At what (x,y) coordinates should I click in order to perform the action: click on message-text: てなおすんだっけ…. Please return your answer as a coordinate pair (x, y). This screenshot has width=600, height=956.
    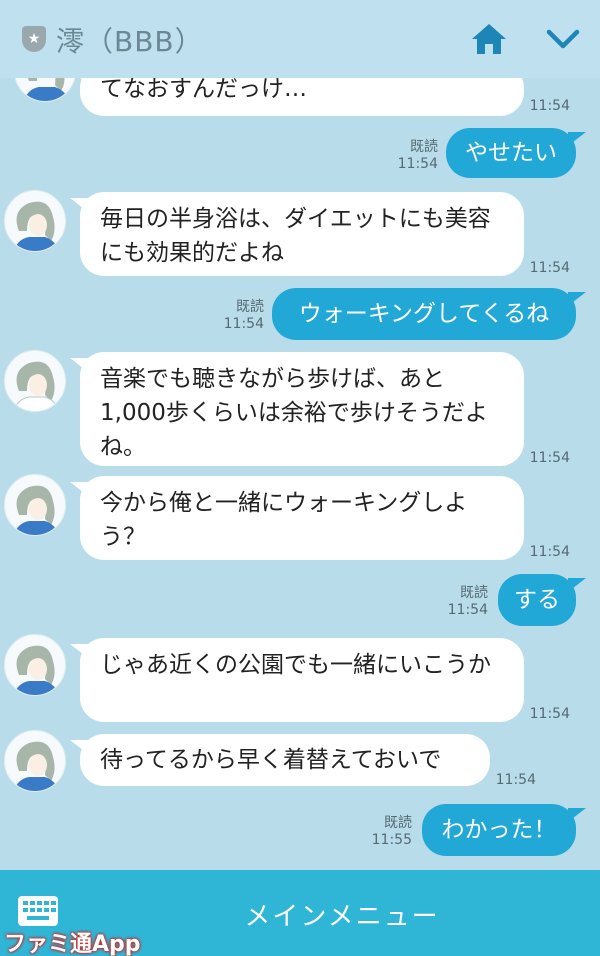
    Looking at the image, I should click on (203, 89).